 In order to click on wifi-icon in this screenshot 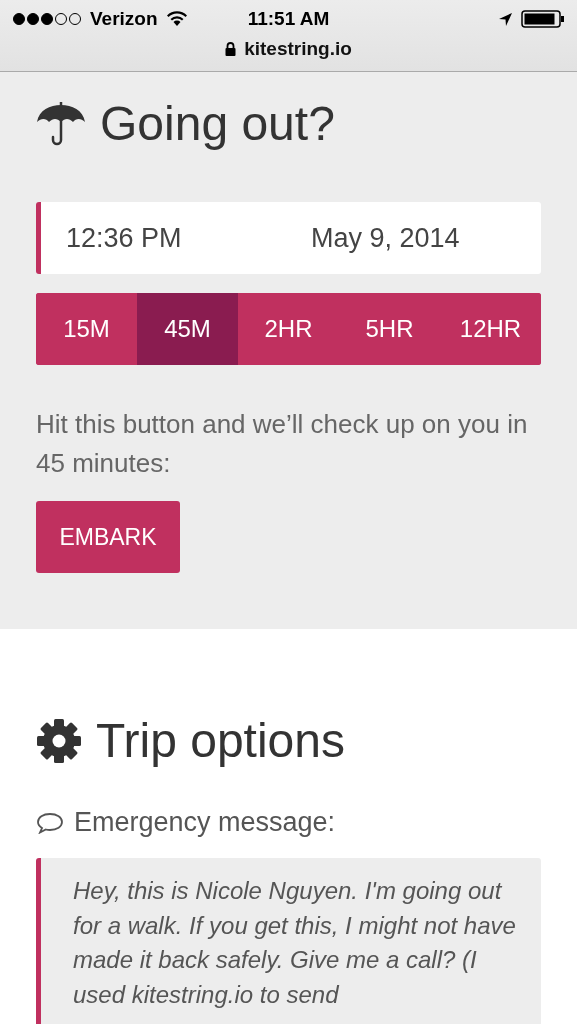, I will do `click(176, 19)`.